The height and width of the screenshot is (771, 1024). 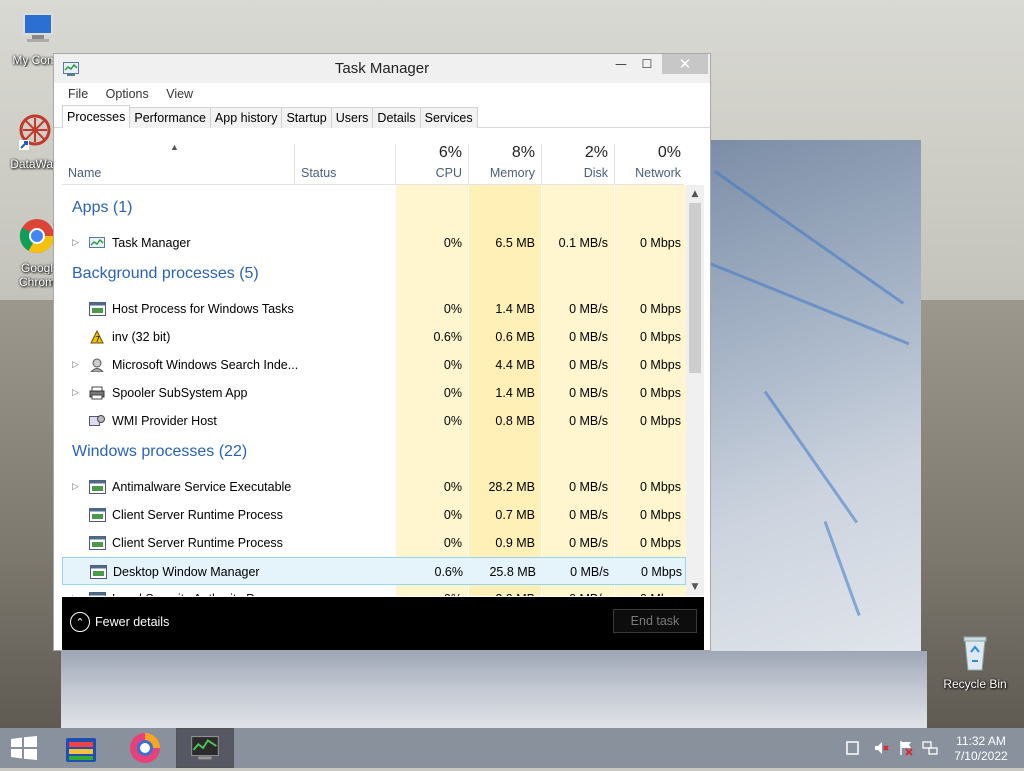 I want to click on column-header-cpu: 6% CPU, so click(x=432, y=164).